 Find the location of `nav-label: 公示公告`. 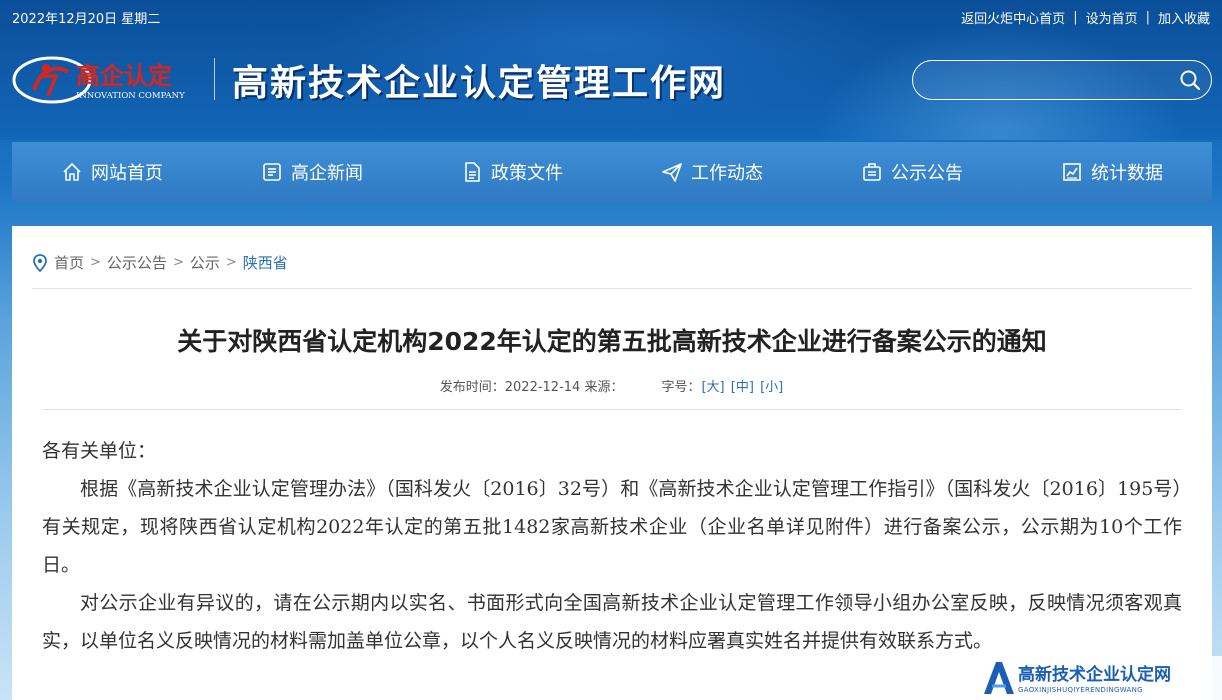

nav-label: 公示公告 is located at coordinates (927, 173).